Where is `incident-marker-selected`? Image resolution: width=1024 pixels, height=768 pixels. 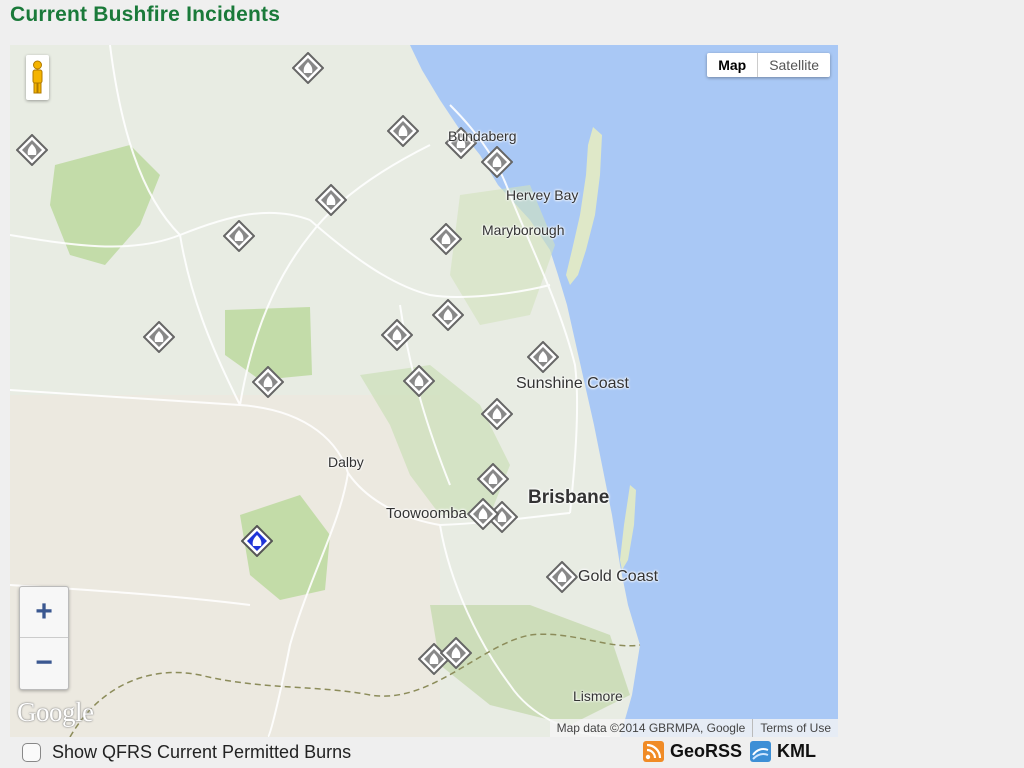 incident-marker-selected is located at coordinates (257, 541).